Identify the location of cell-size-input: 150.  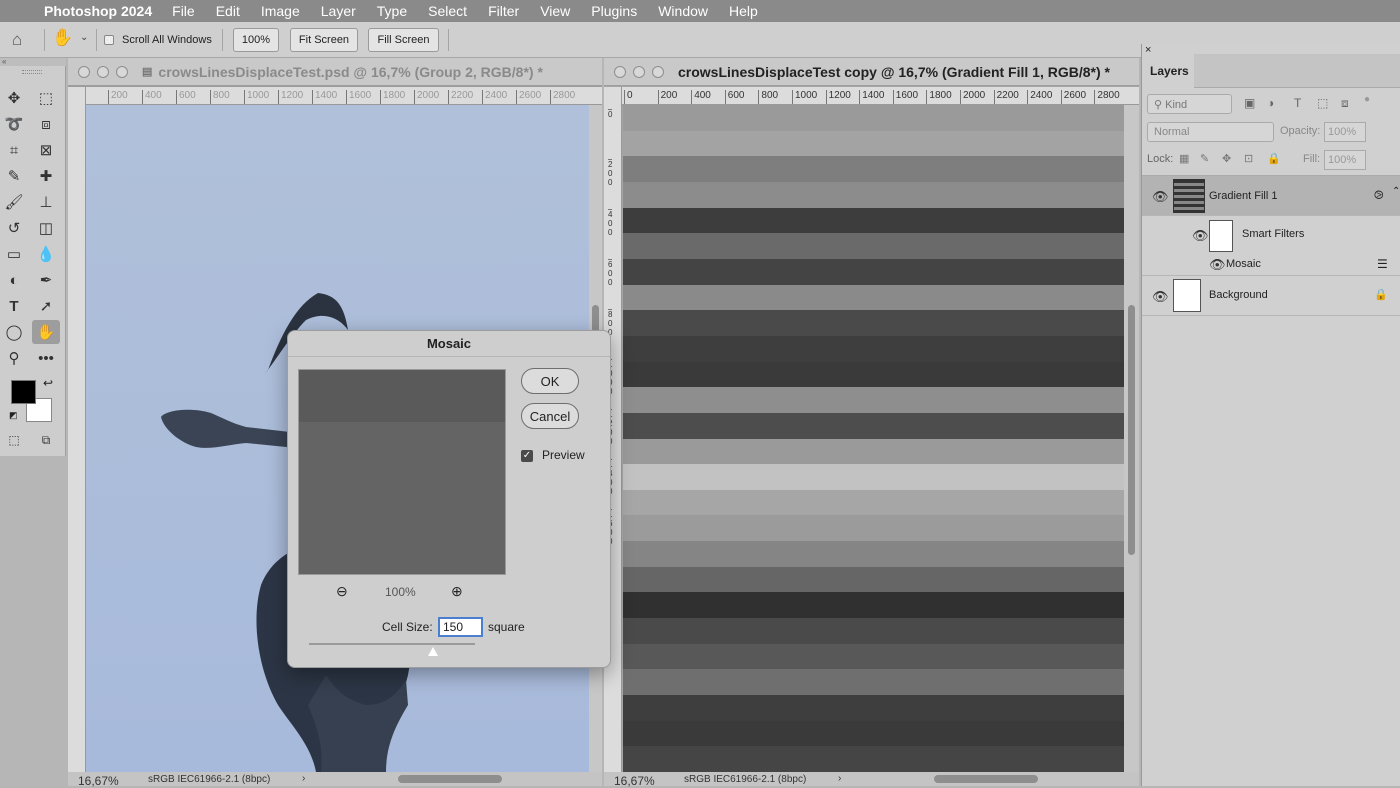
(460, 627).